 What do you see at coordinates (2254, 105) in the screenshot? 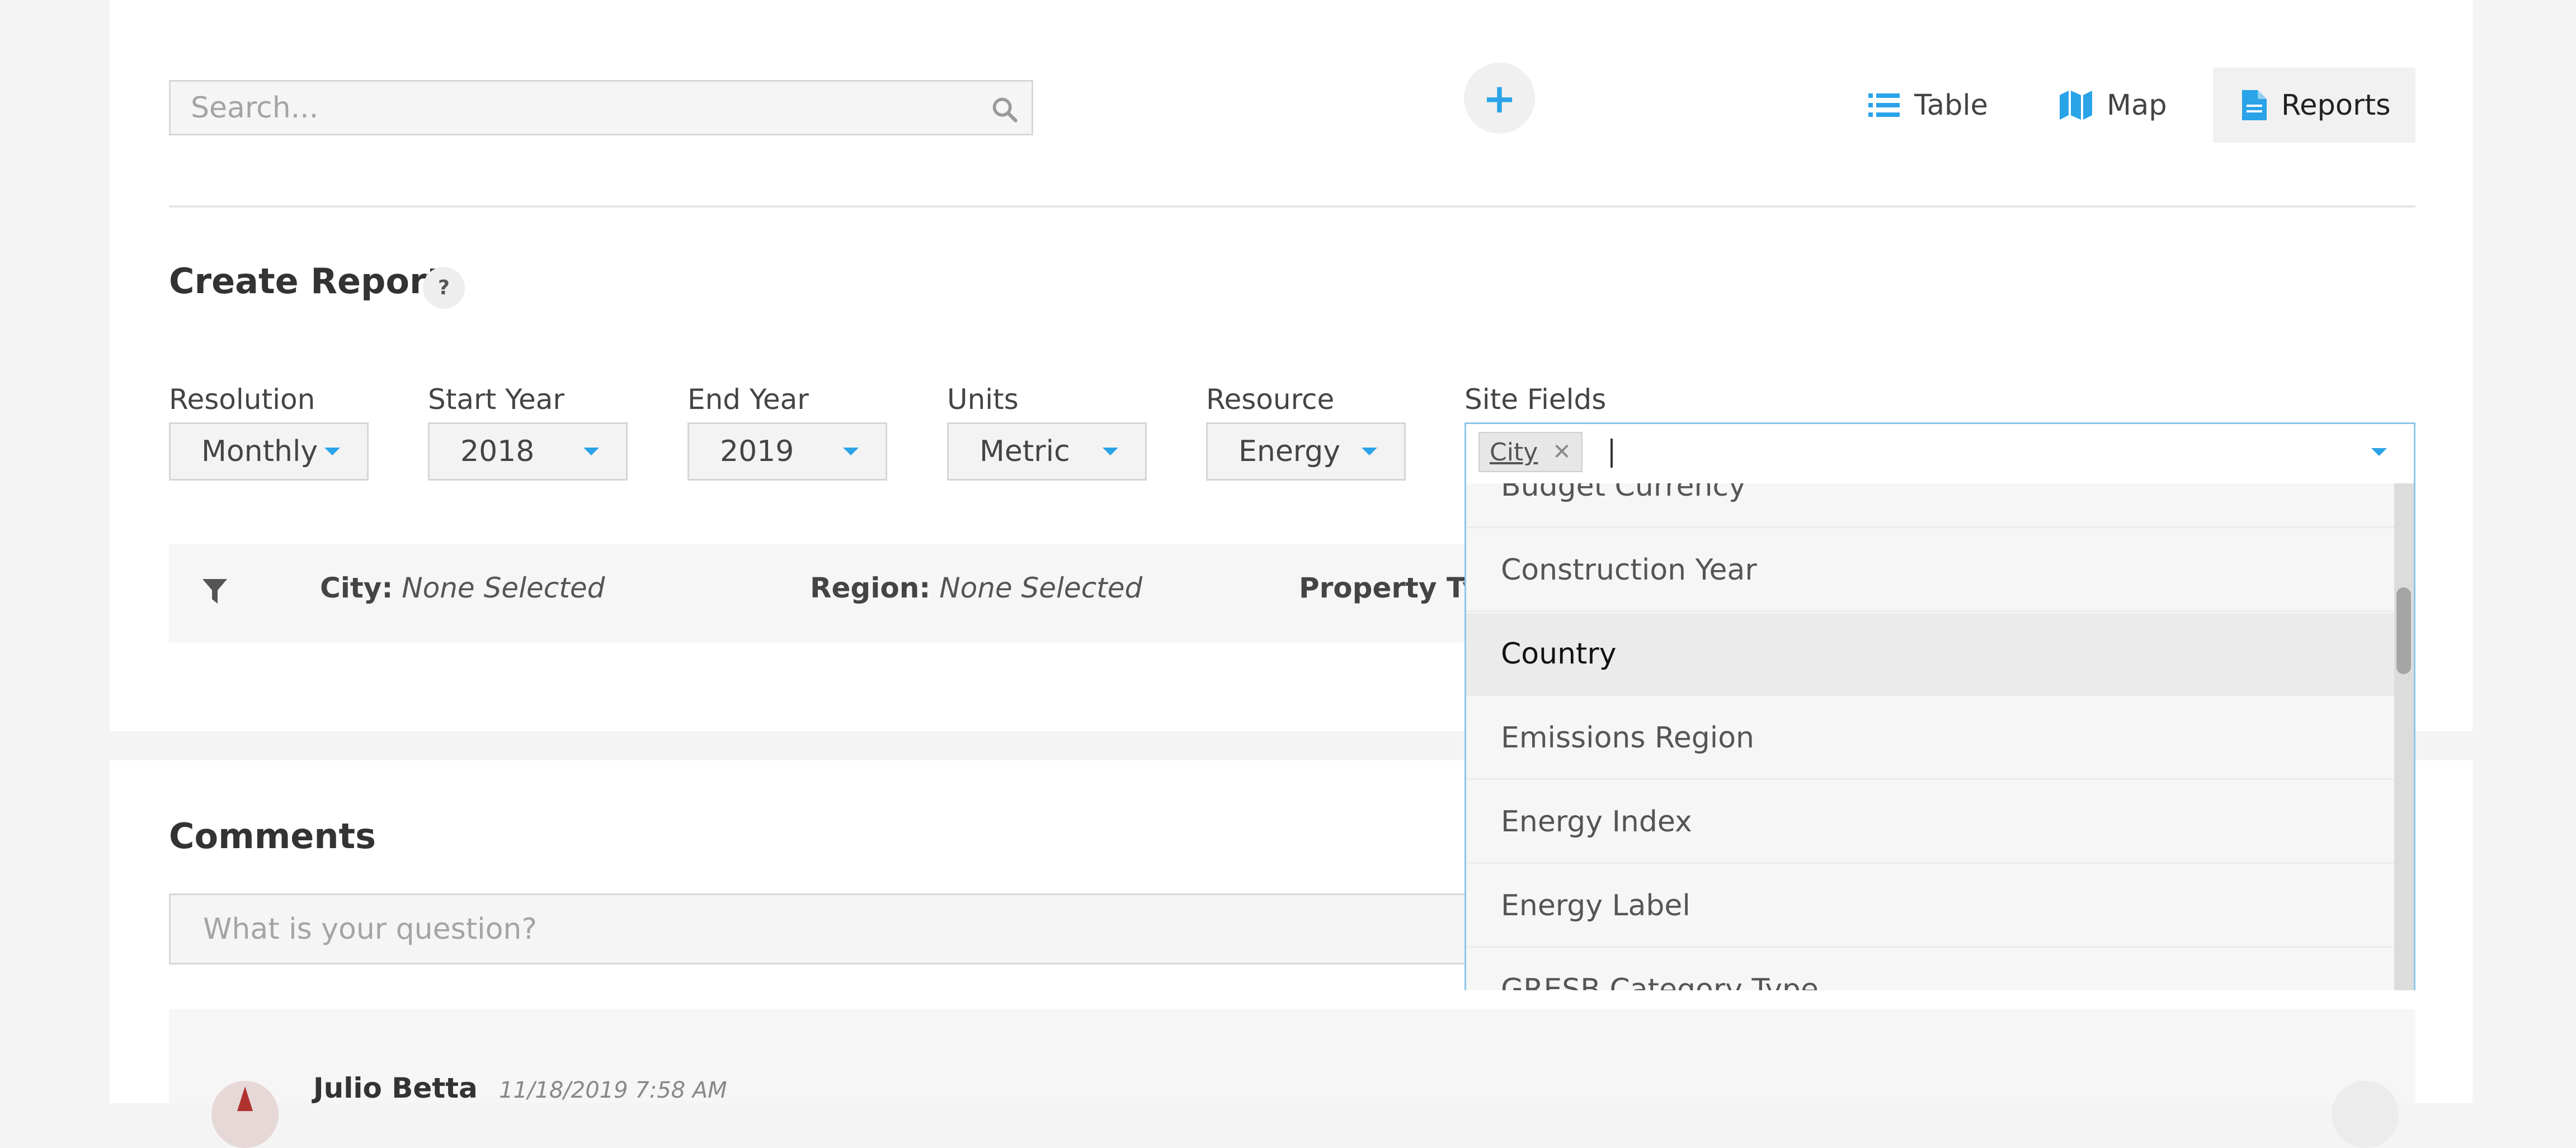
I see `document-icon` at bounding box center [2254, 105].